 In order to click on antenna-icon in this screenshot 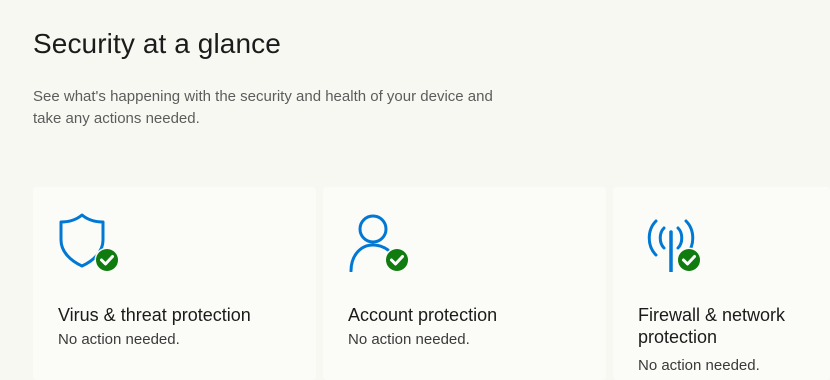, I will do `click(672, 243)`.